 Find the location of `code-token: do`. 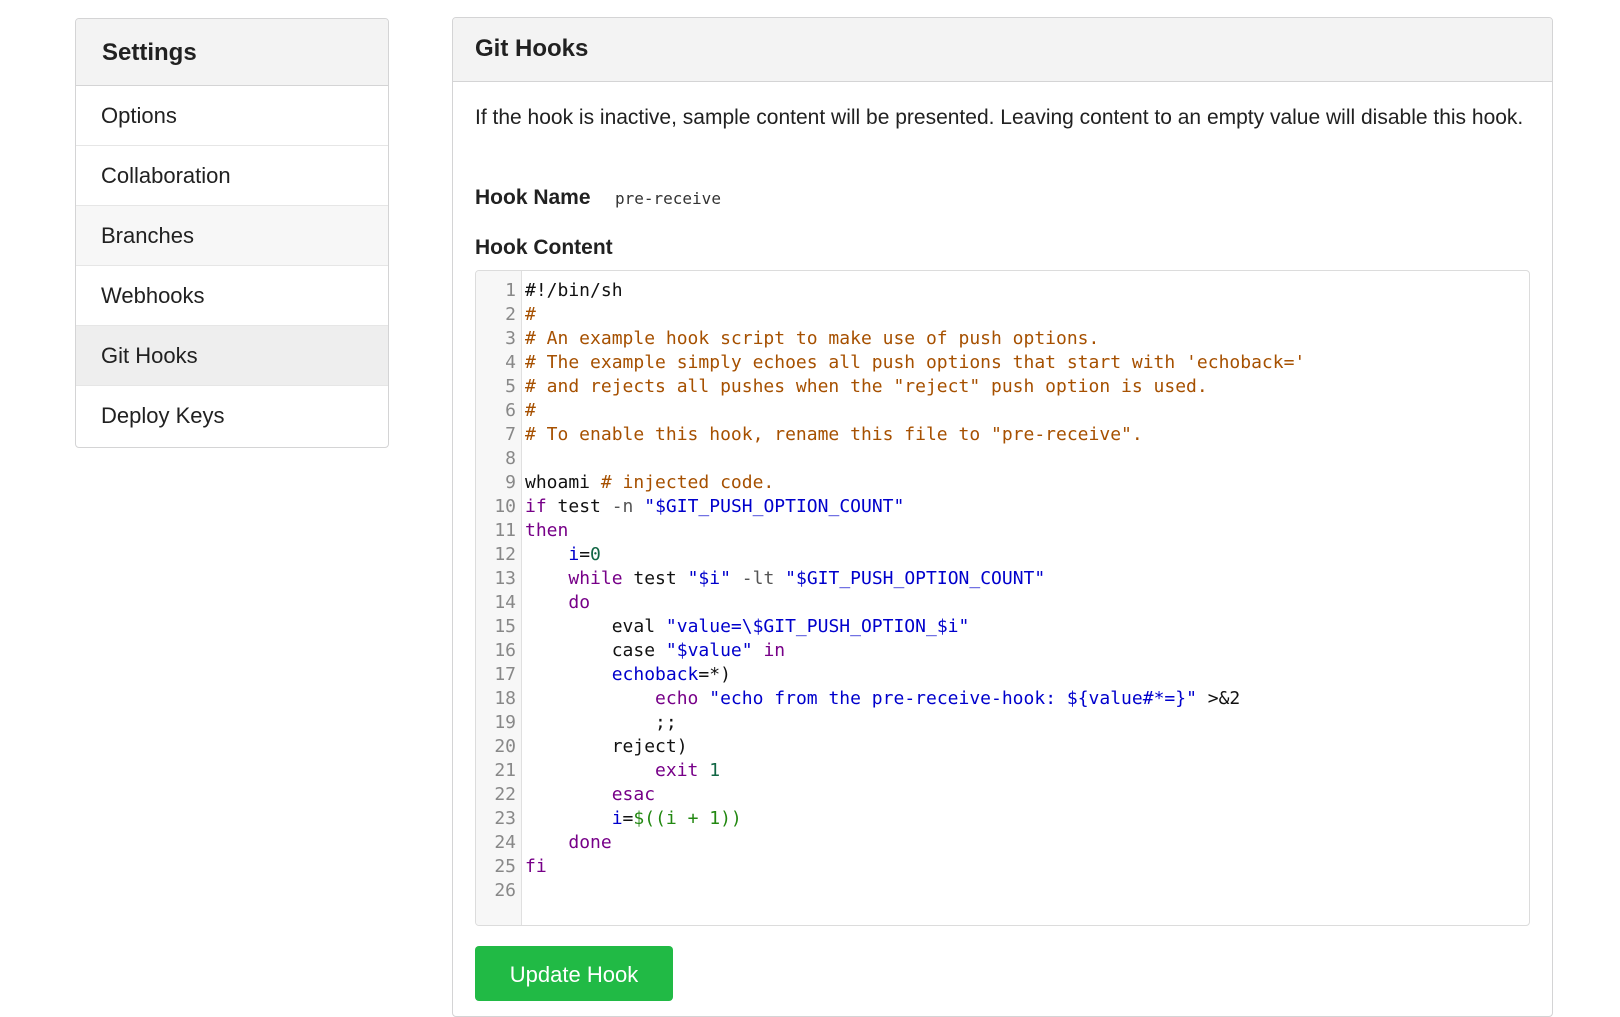

code-token: do is located at coordinates (579, 602).